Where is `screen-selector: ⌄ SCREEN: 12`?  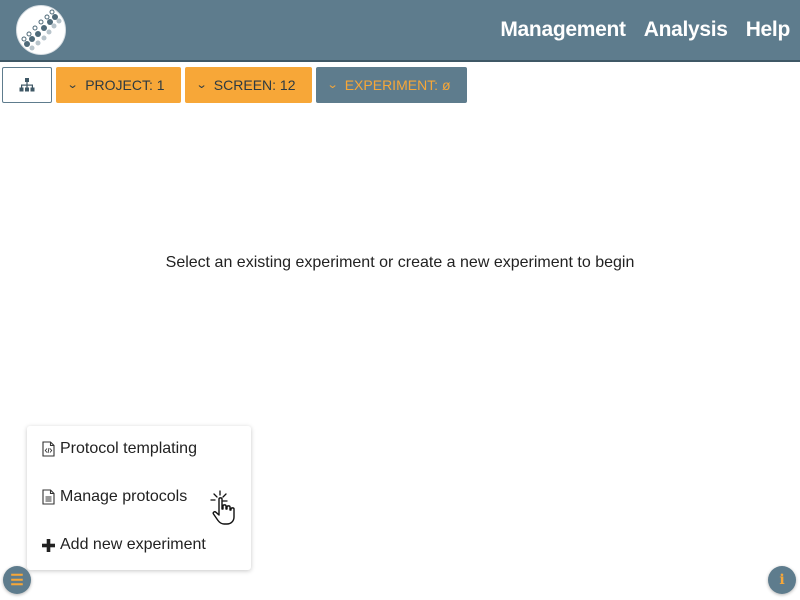
screen-selector: ⌄ SCREEN: 12 is located at coordinates (248, 85).